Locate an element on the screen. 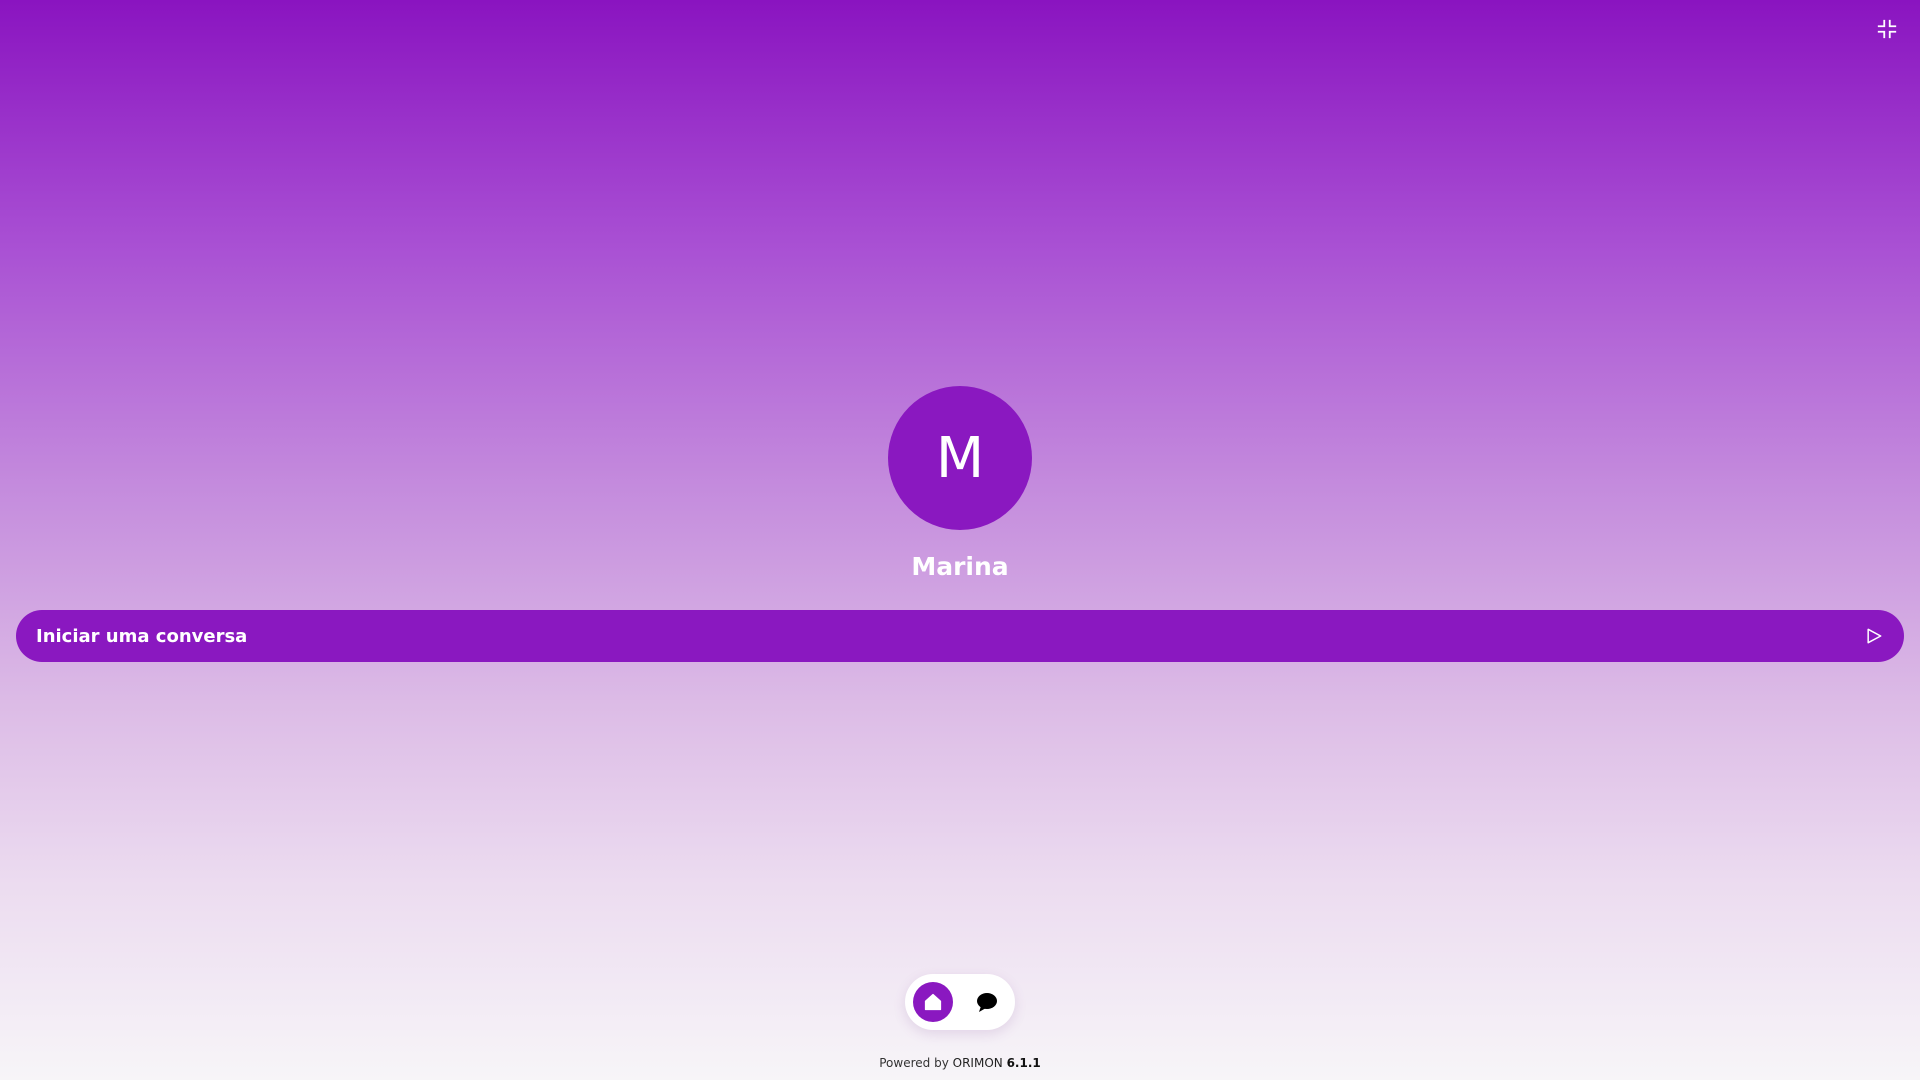 Image resolution: width=1920 pixels, height=1080 pixels. avatar: M is located at coordinates (960, 458).